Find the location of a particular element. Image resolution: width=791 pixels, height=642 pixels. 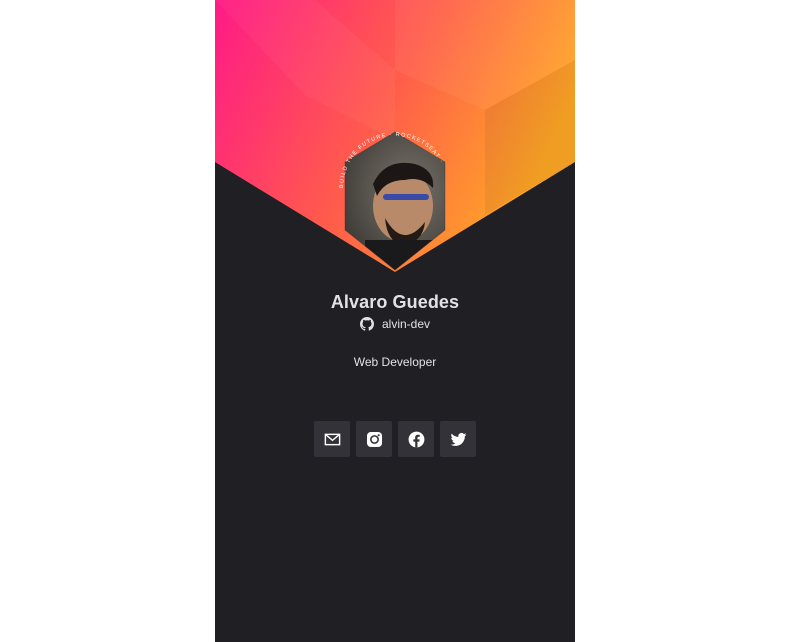

instagram-button is located at coordinates (374, 439).